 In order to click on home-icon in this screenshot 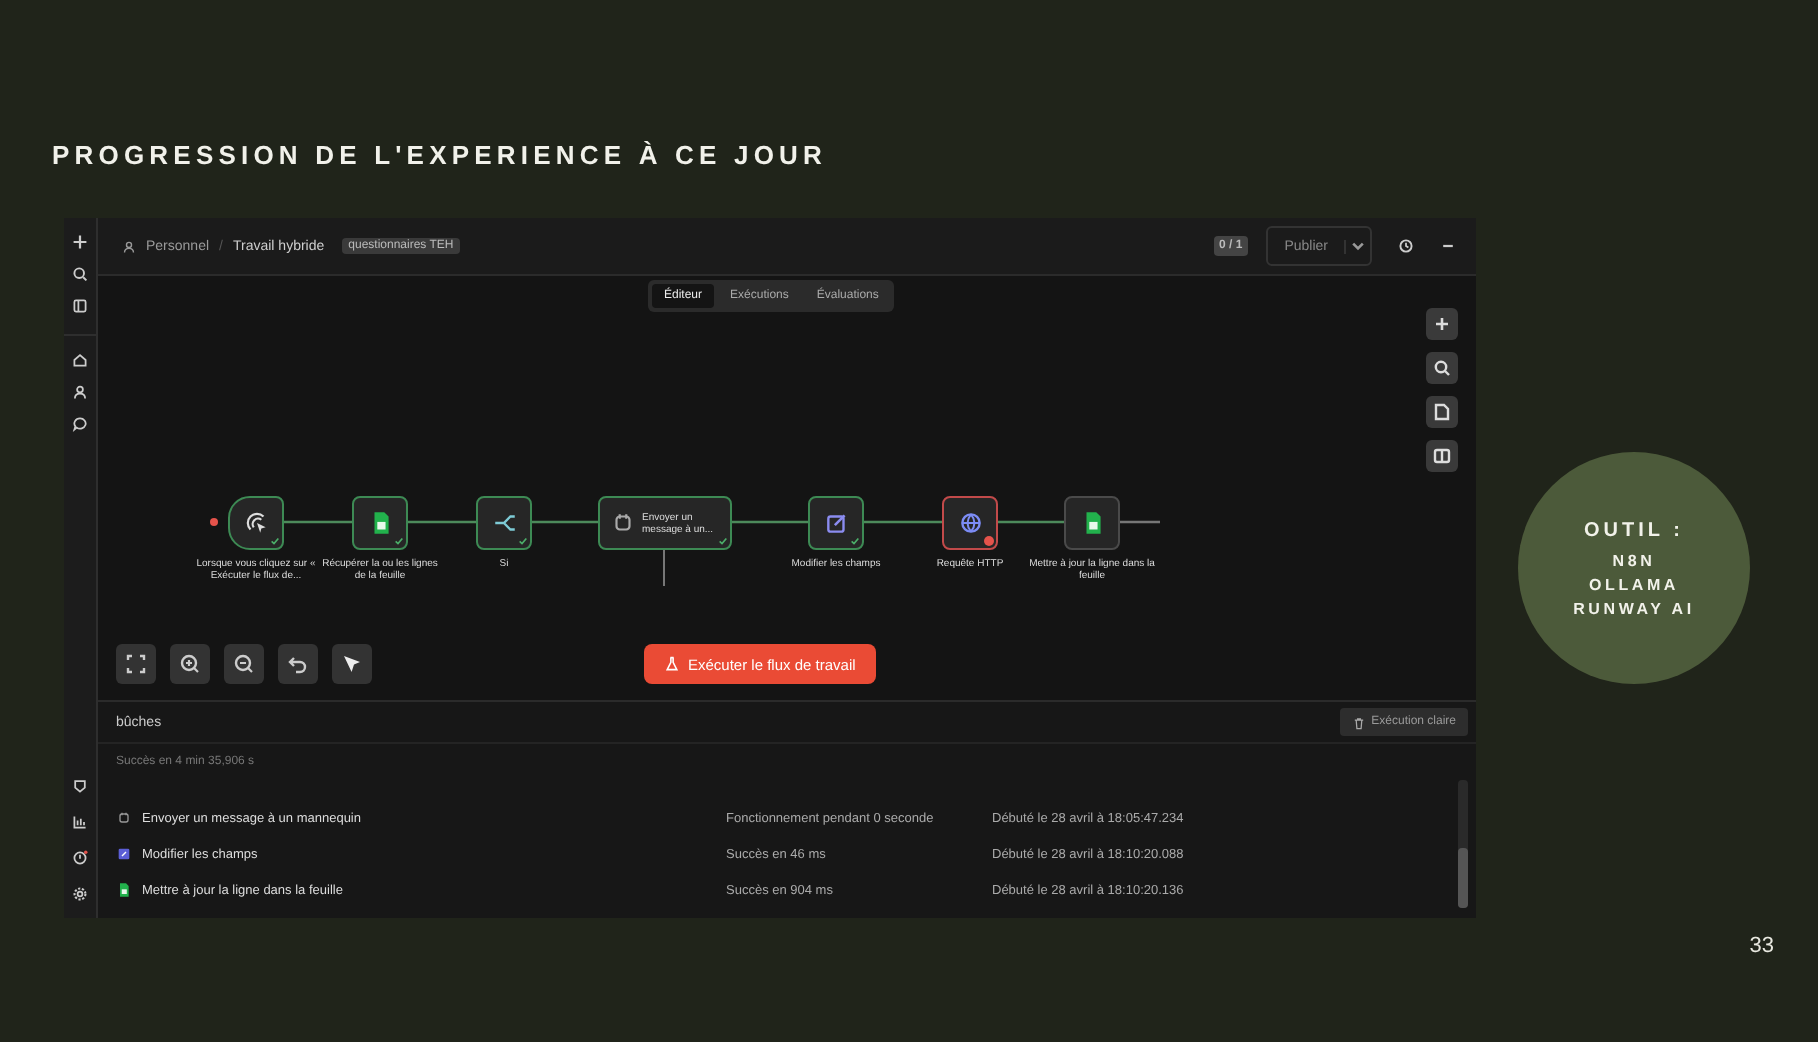, I will do `click(80, 360)`.